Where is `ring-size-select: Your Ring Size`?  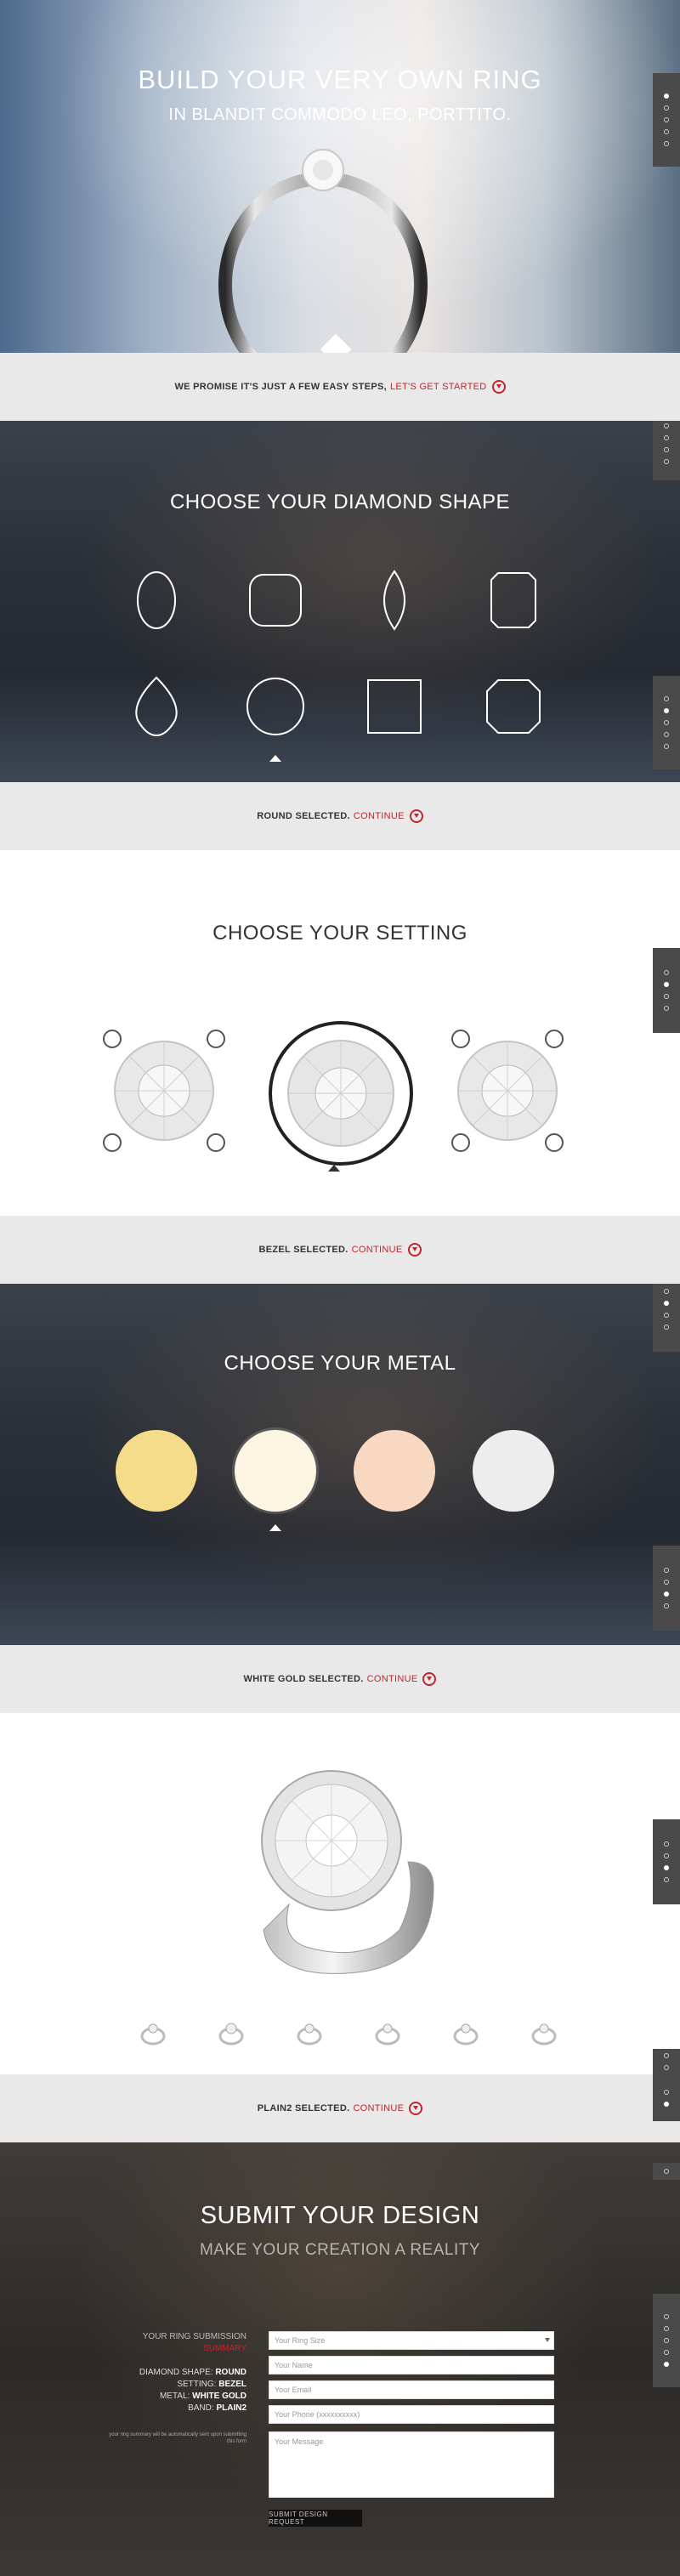 ring-size-select: Your Ring Size is located at coordinates (411, 2341).